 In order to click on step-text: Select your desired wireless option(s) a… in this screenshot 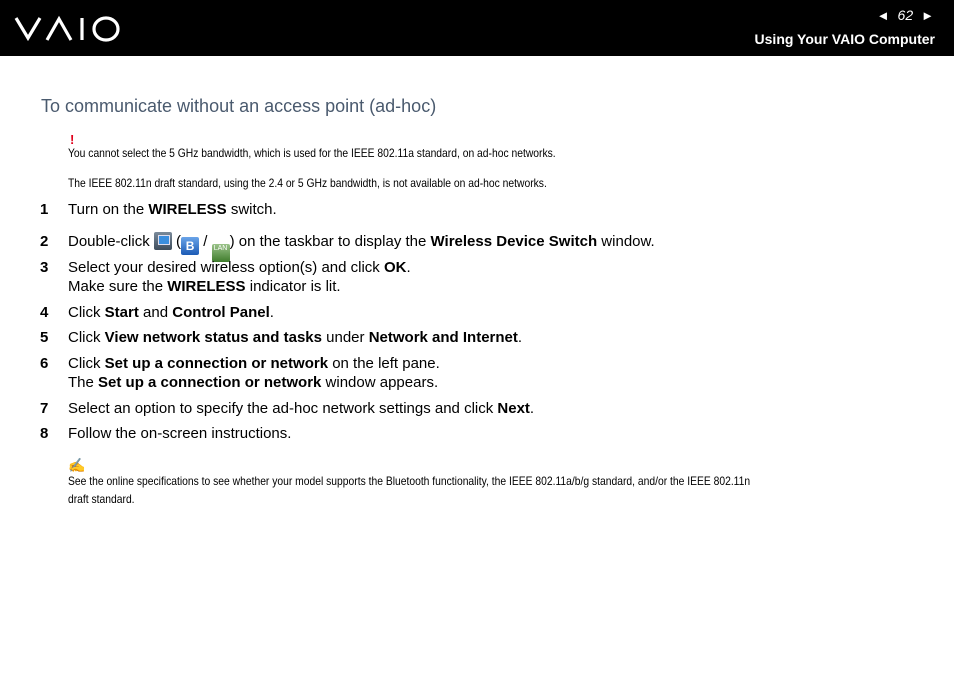, I will do `click(239, 277)`.